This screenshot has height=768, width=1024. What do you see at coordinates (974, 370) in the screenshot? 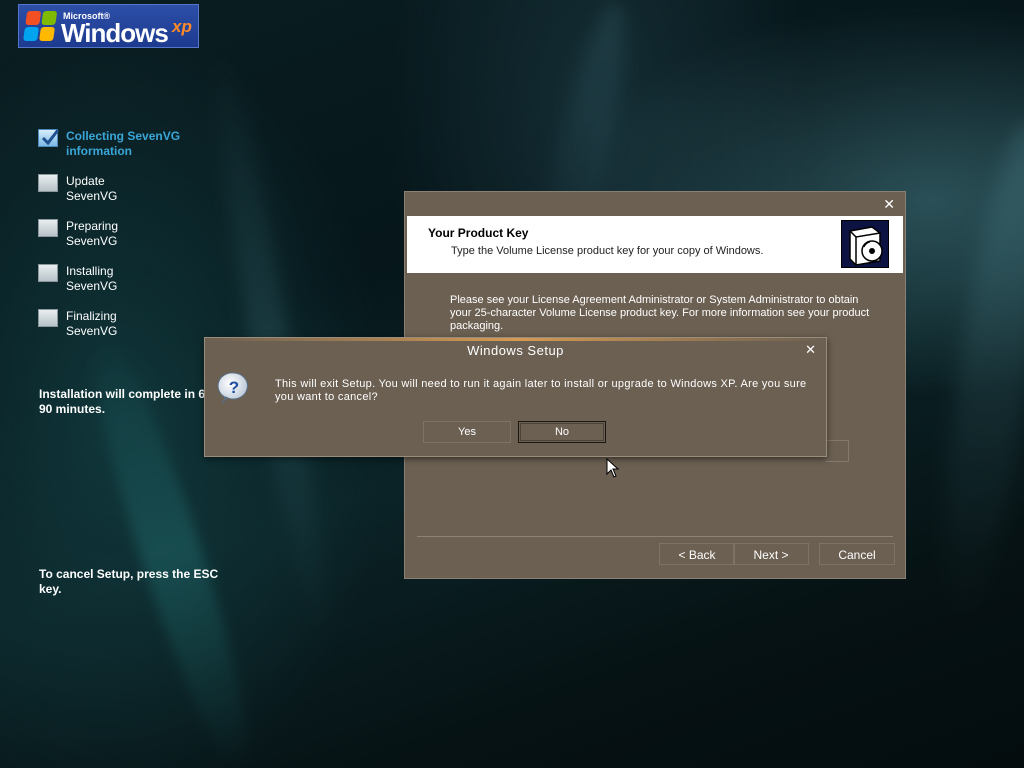
I see `background-streak` at bounding box center [974, 370].